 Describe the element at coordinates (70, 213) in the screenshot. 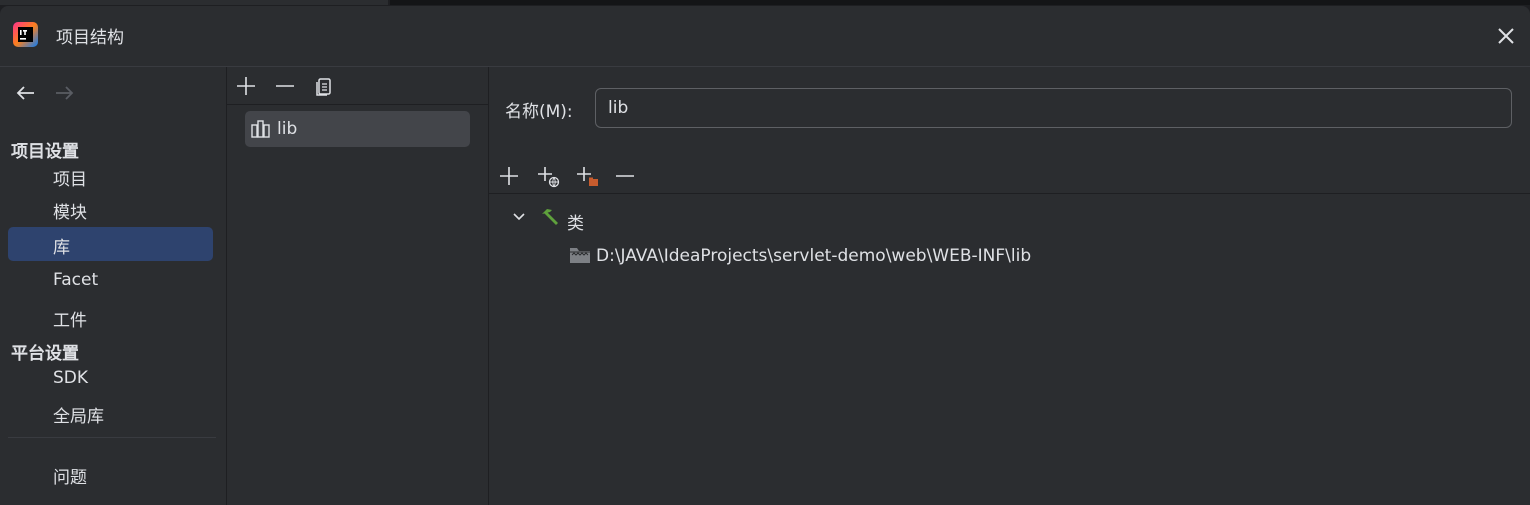

I see `sidebar-item-label: 模块` at that location.